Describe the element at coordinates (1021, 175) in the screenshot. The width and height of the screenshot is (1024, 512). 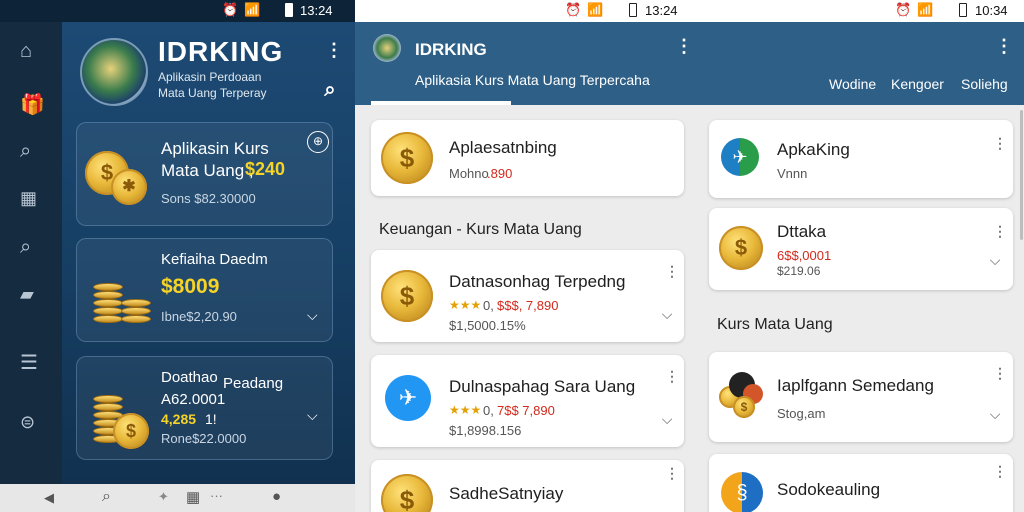
I see `scrollbar` at that location.